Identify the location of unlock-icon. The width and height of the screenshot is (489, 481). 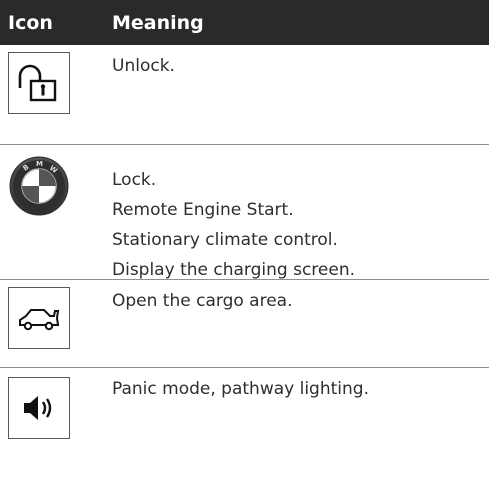
(39, 83).